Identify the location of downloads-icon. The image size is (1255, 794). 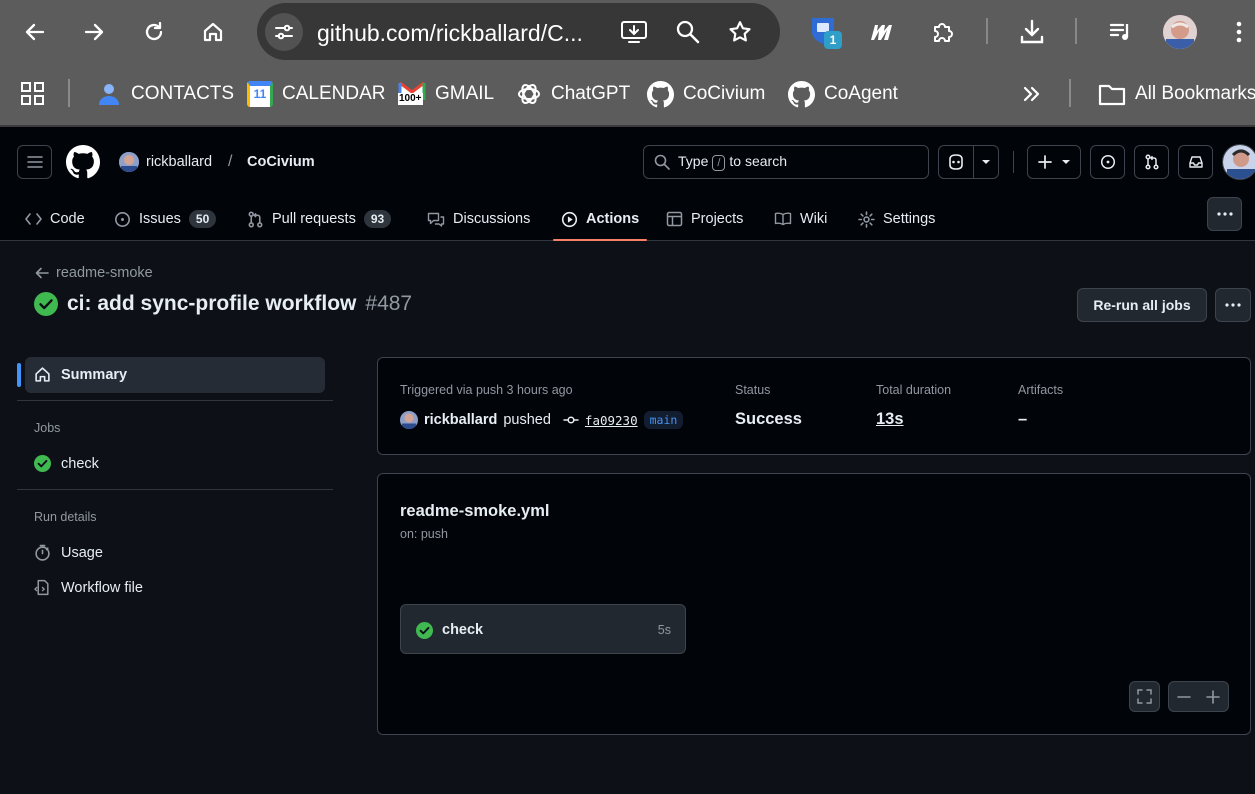
(1032, 32).